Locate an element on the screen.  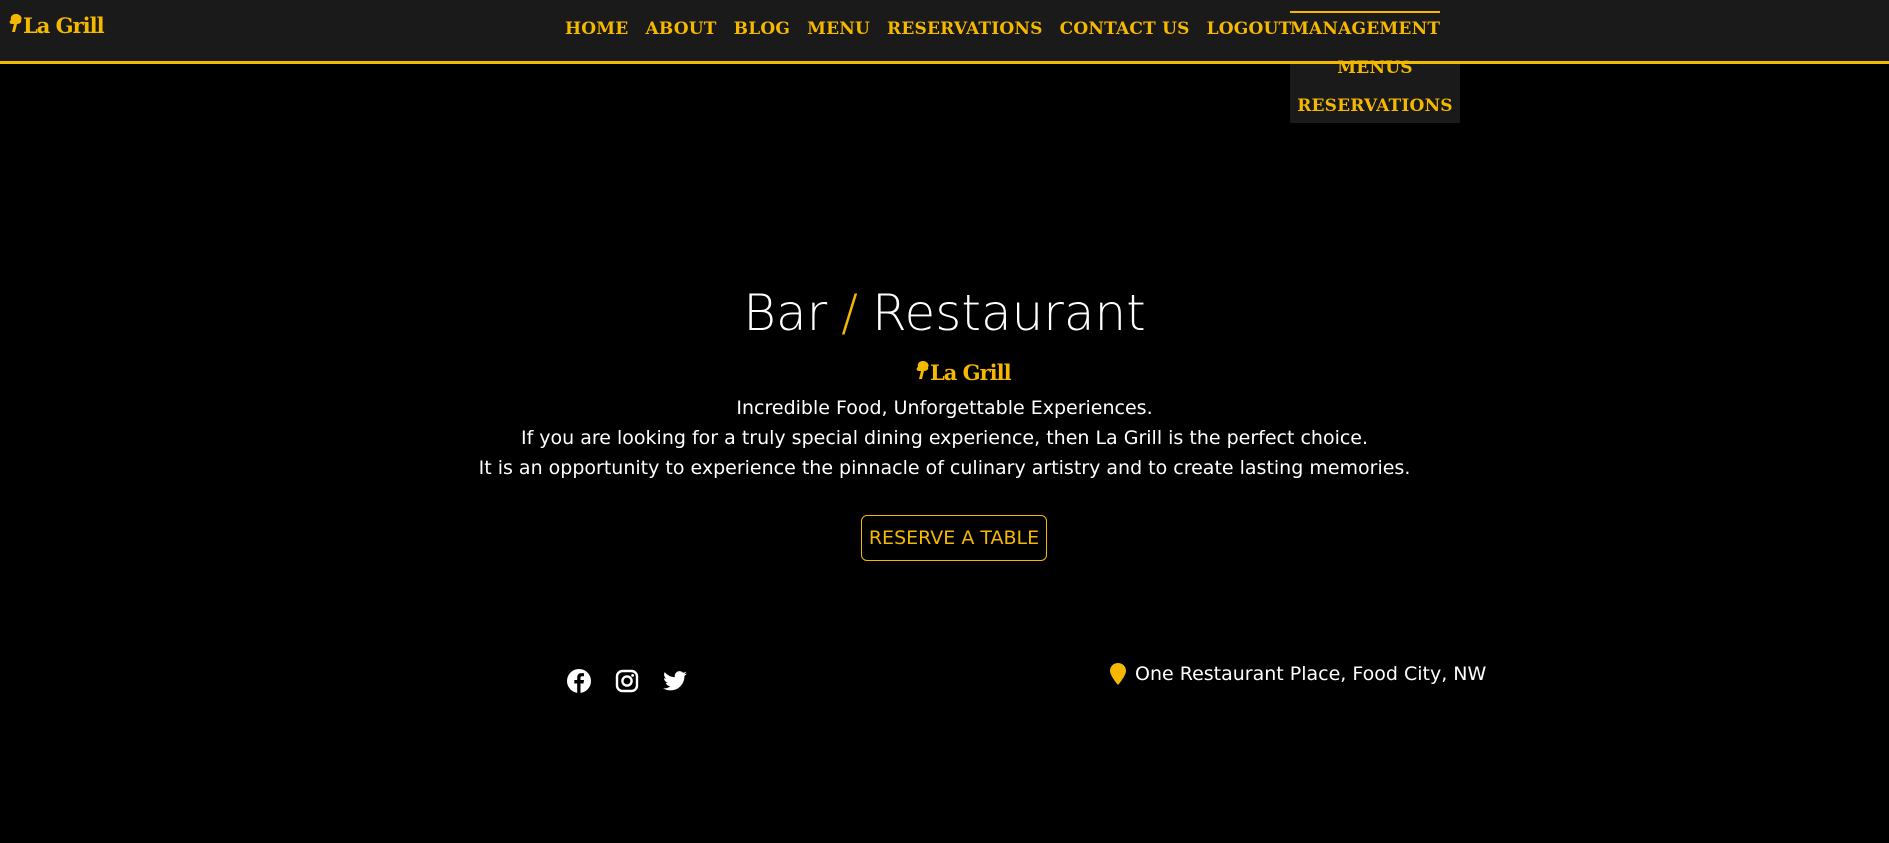
nav-logout-link: LOGOUT is located at coordinates (1249, 29).